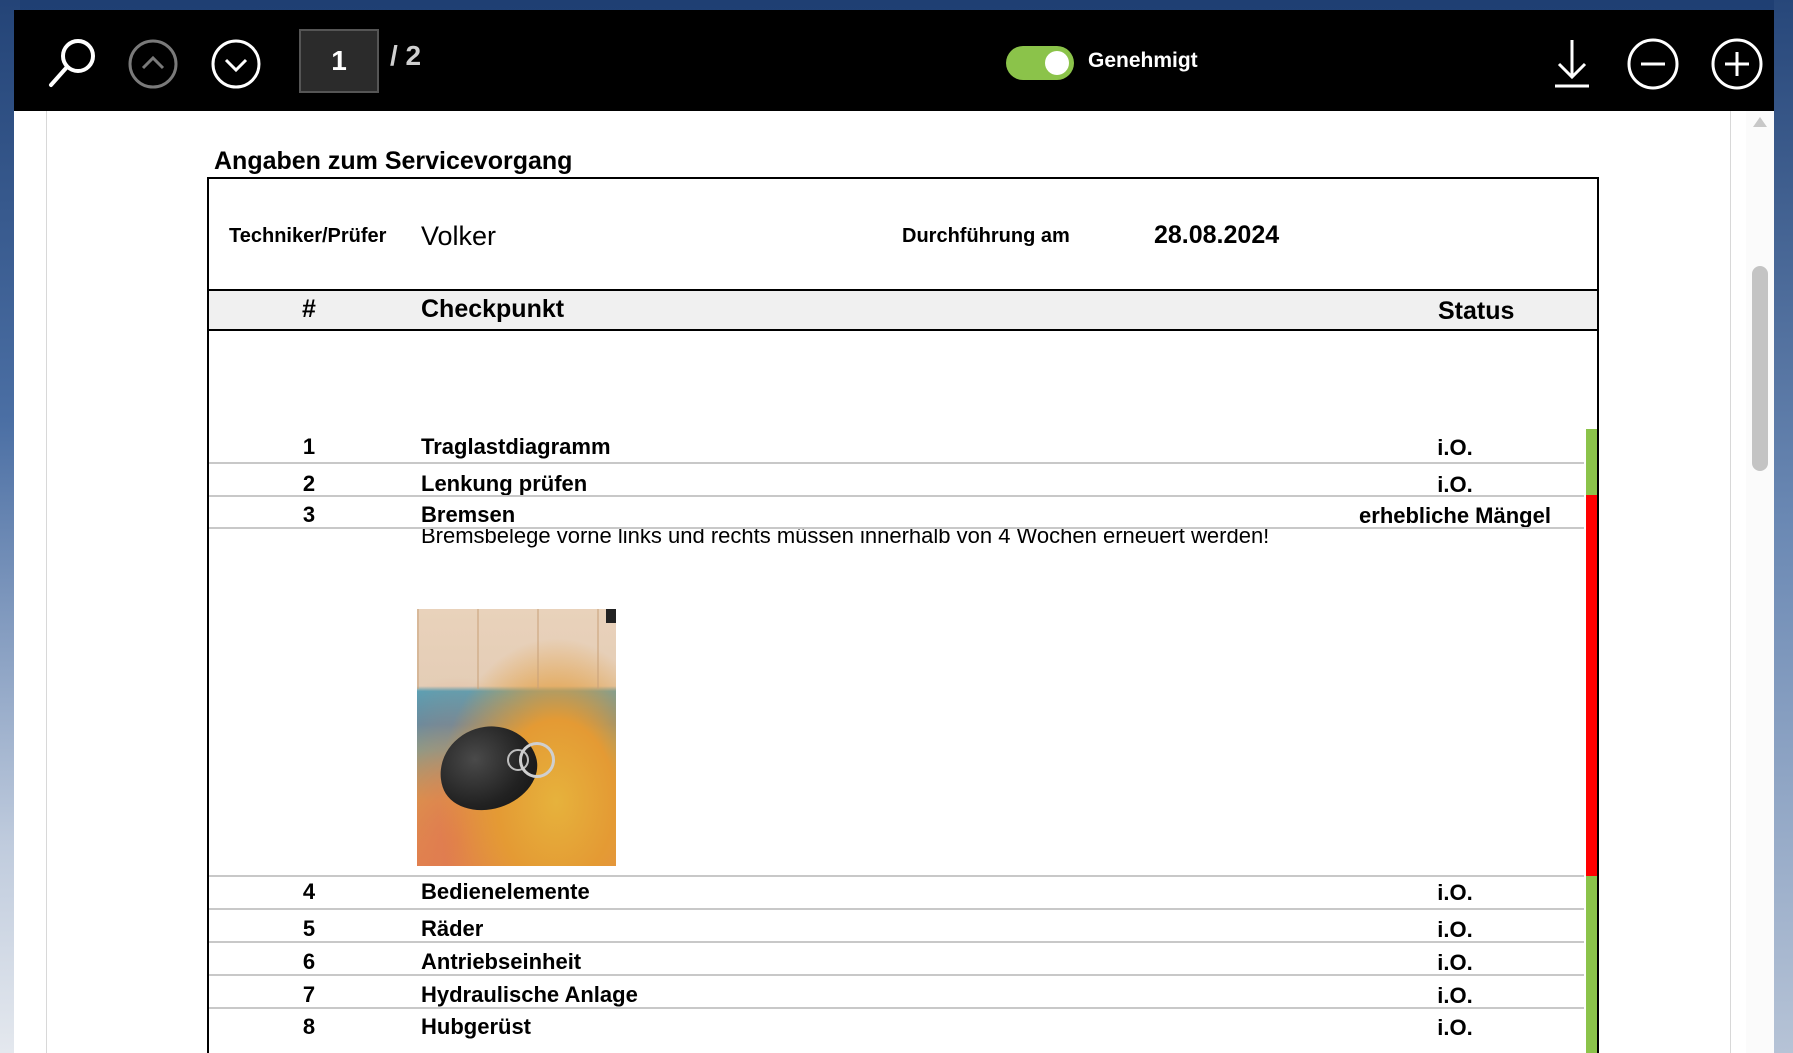 The width and height of the screenshot is (1793, 1053). I want to click on row-number: 4, so click(309, 891).